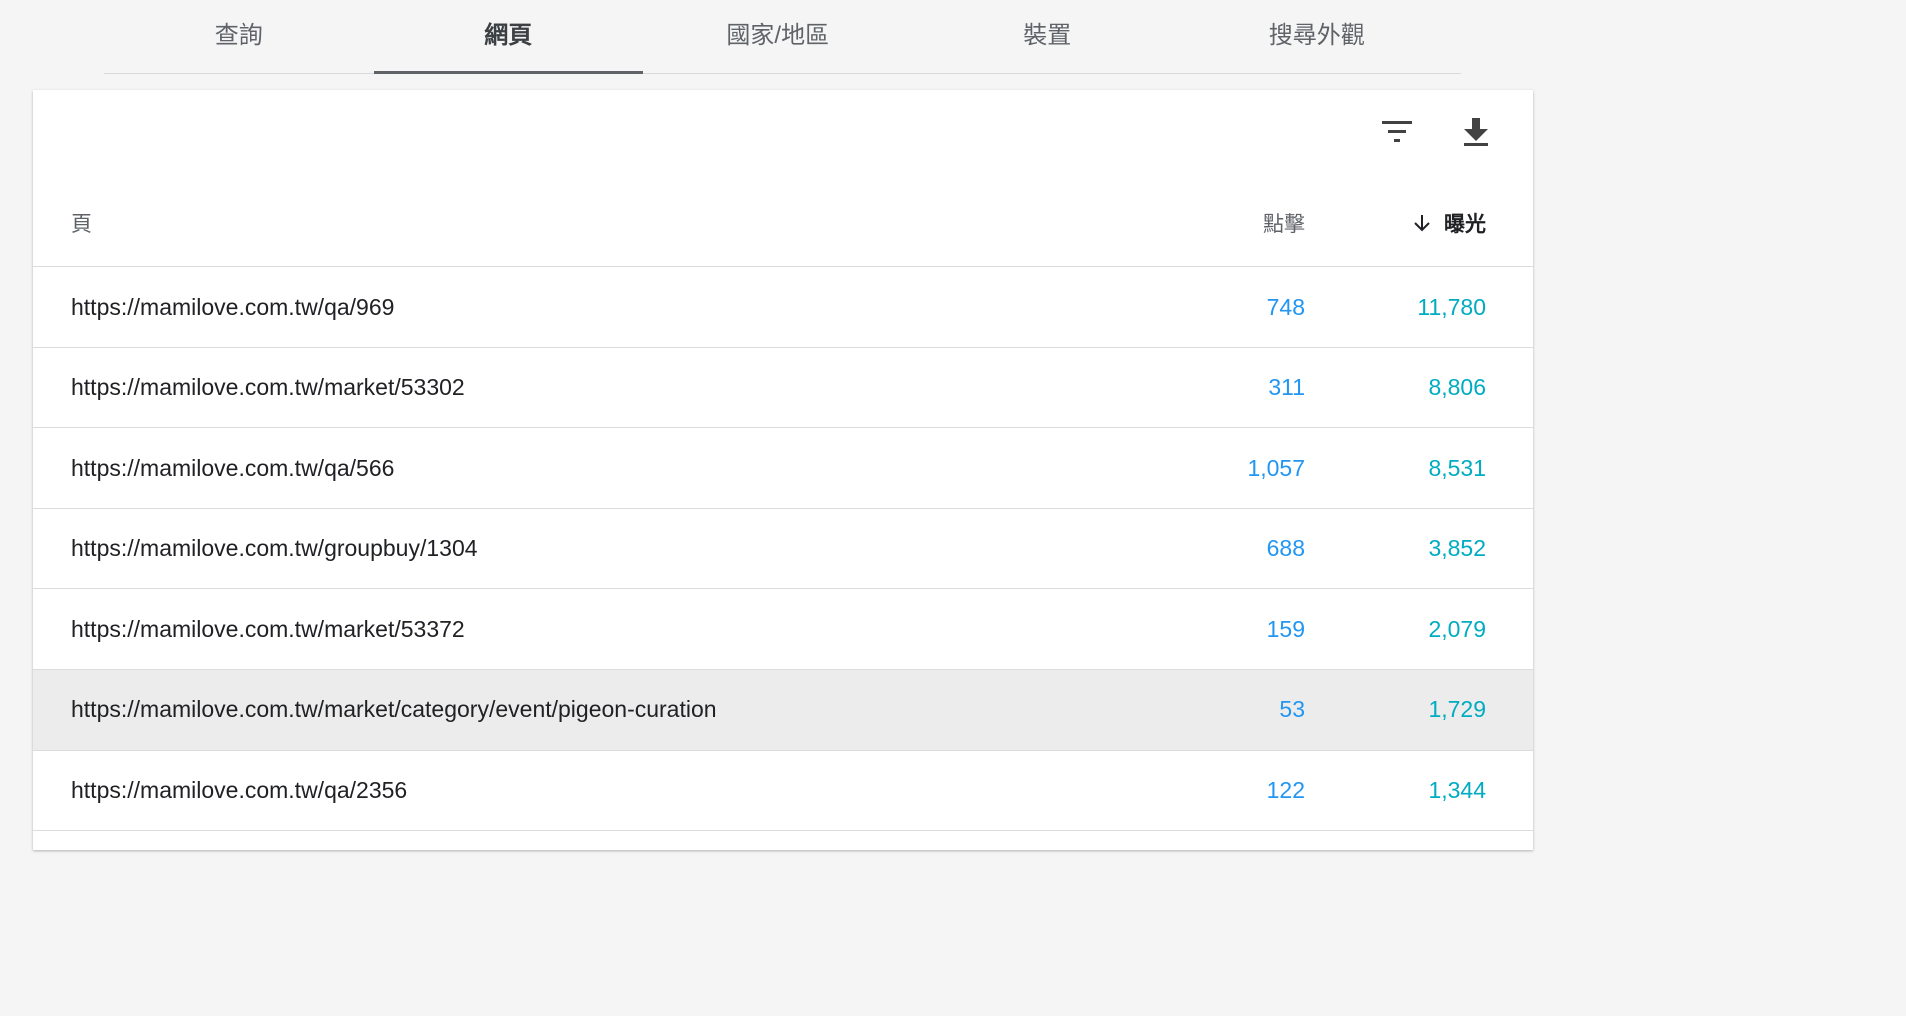  What do you see at coordinates (239, 36) in the screenshot?
I see `tab-queries: 查詢` at bounding box center [239, 36].